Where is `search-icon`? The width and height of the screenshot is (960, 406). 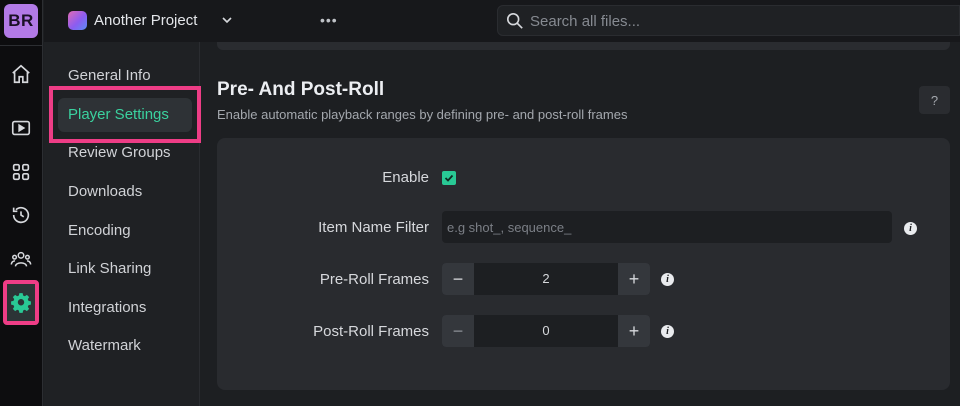
search-icon is located at coordinates (514, 20).